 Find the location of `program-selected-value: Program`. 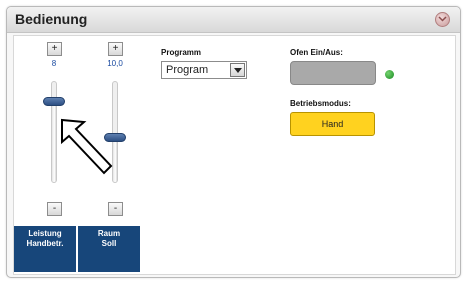

program-selected-value: Program is located at coordinates (187, 70).